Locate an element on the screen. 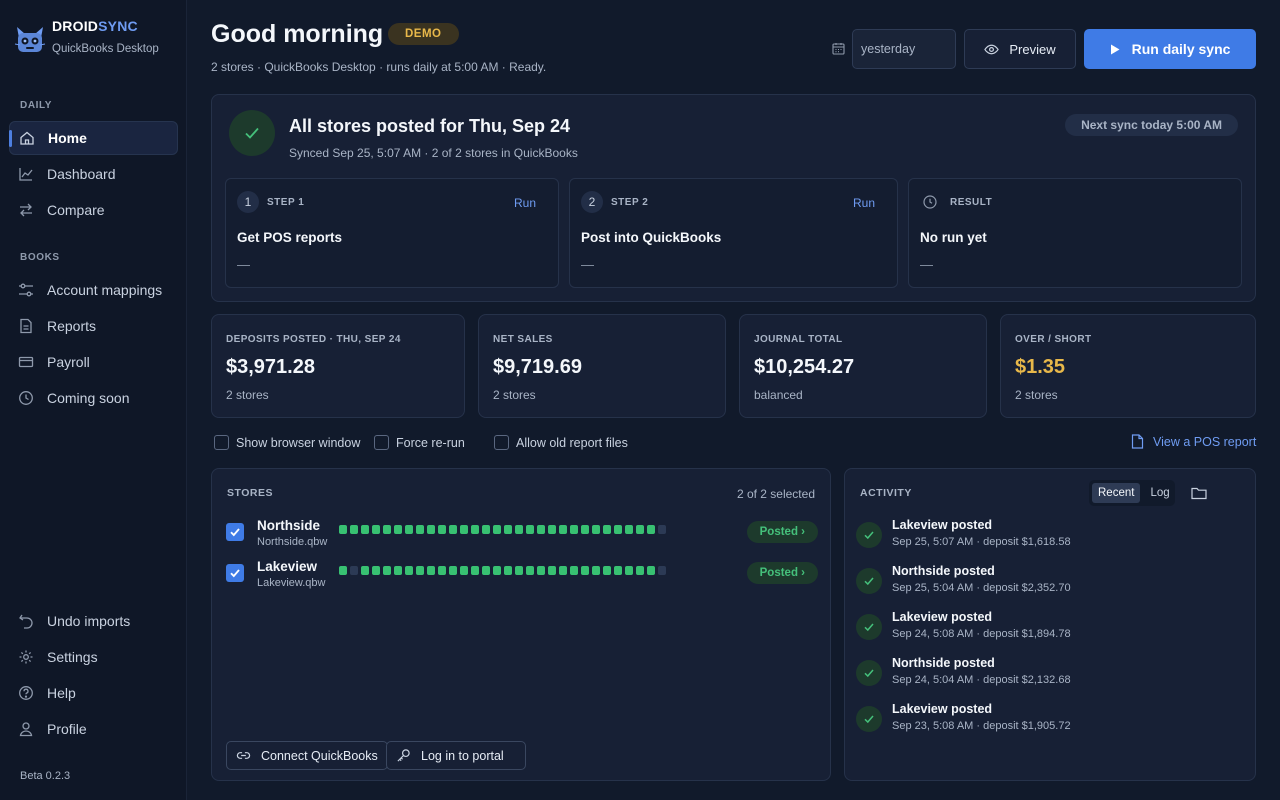 Image resolution: width=1280 pixels, height=800 pixels. sidebar-item-dashboard: Dashboard is located at coordinates (93, 174).